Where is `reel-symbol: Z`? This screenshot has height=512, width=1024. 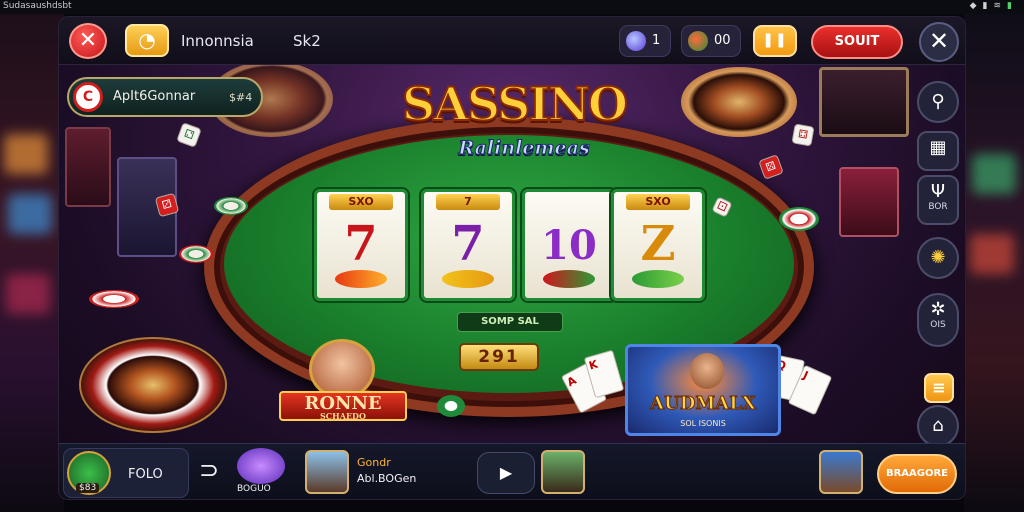
reel-symbol: Z is located at coordinates (658, 244).